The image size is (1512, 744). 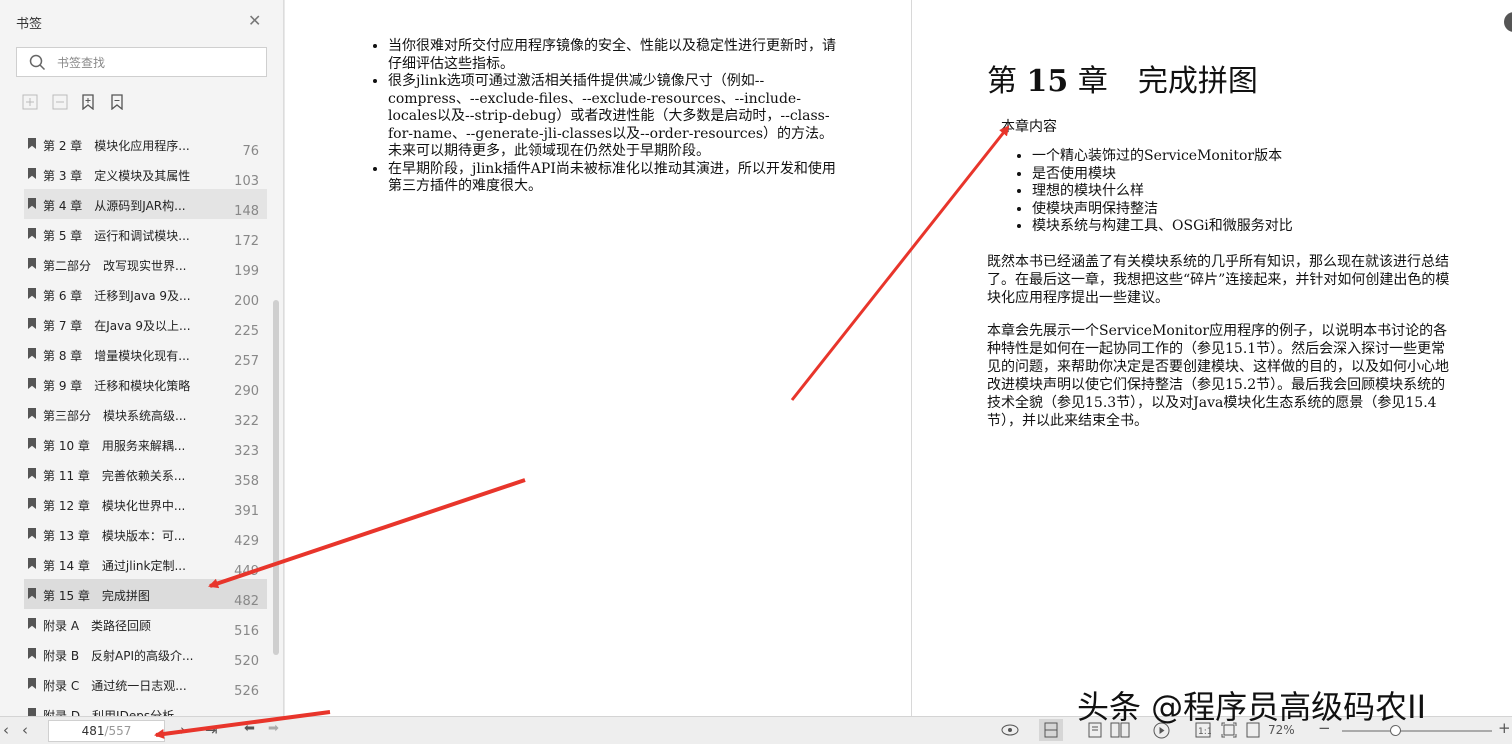 What do you see at coordinates (37, 62) in the screenshot?
I see `search-icon` at bounding box center [37, 62].